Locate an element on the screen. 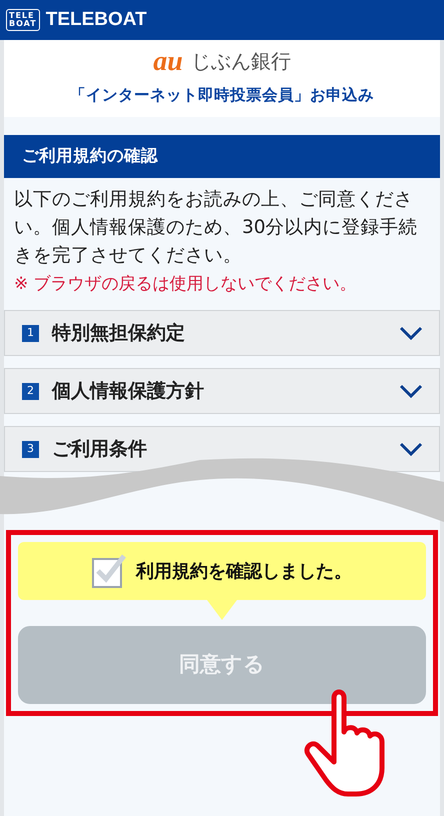 Image resolution: width=444 pixels, height=816 pixels. bubble-tail is located at coordinates (222, 610).